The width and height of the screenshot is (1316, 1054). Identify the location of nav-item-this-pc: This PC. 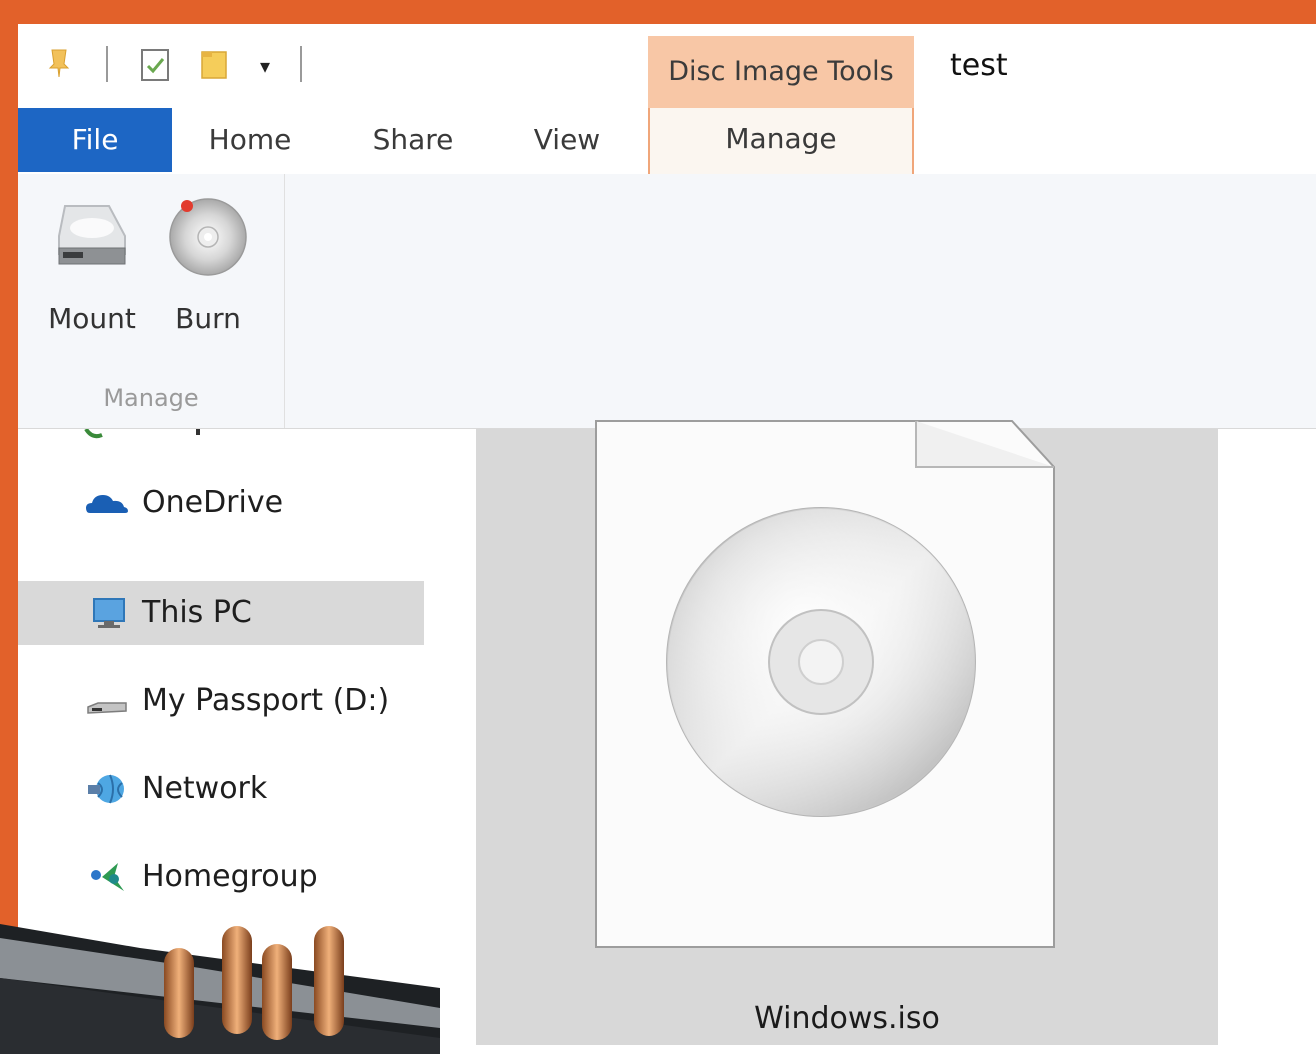
(221, 613).